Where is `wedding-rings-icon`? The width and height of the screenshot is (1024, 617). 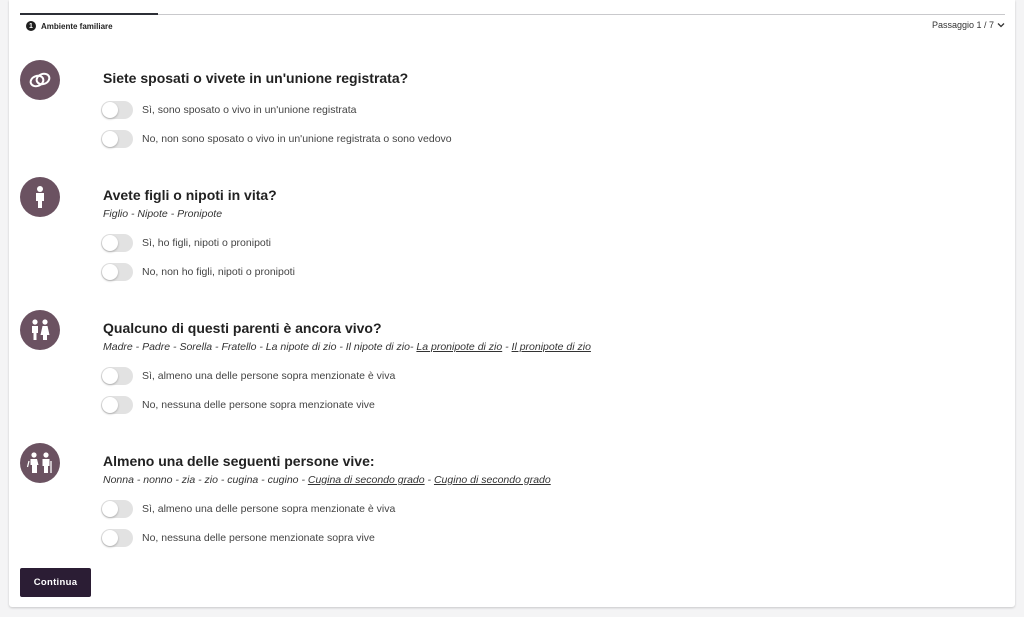
wedding-rings-icon is located at coordinates (40, 80).